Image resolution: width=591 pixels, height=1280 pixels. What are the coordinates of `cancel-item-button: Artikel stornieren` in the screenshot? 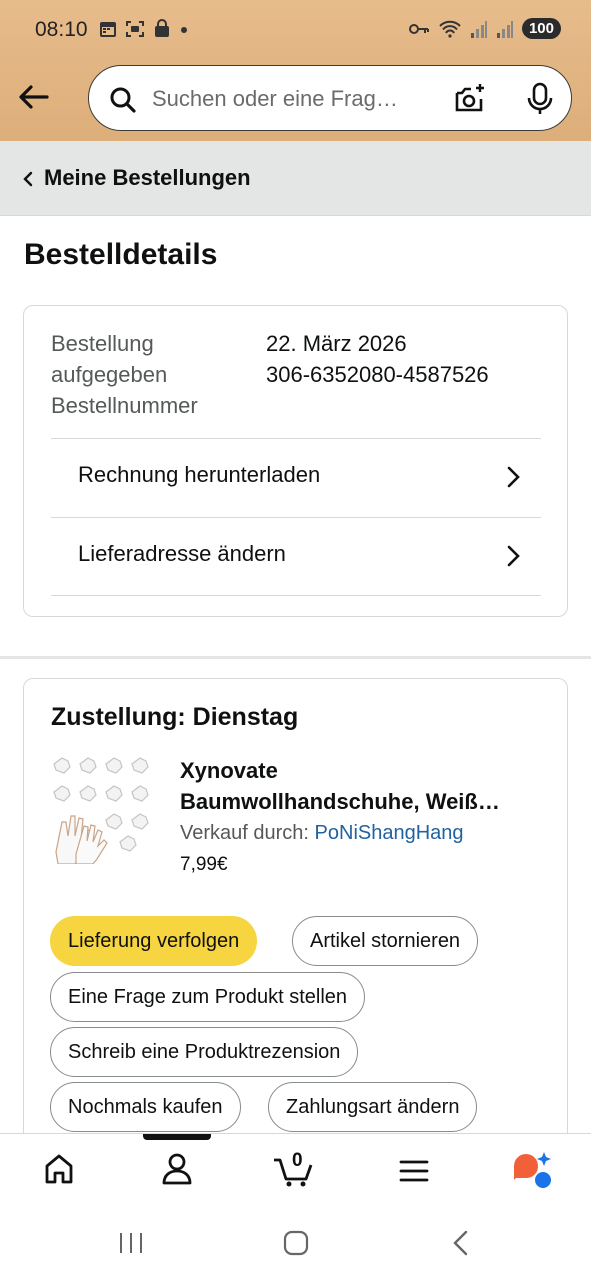 It's located at (385, 941).